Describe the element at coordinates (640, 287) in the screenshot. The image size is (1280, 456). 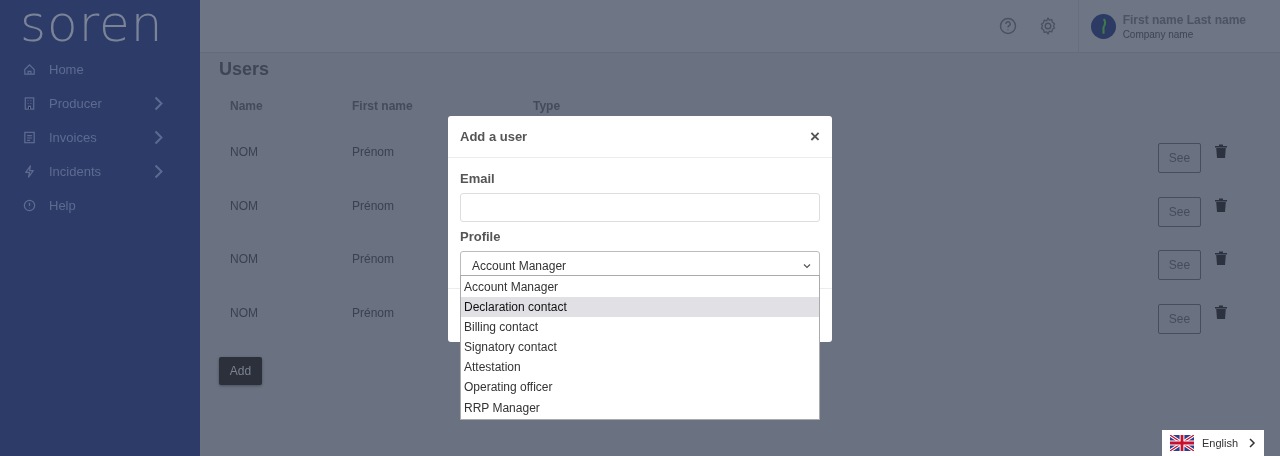
I see `dropdown-option: Account Manager` at that location.